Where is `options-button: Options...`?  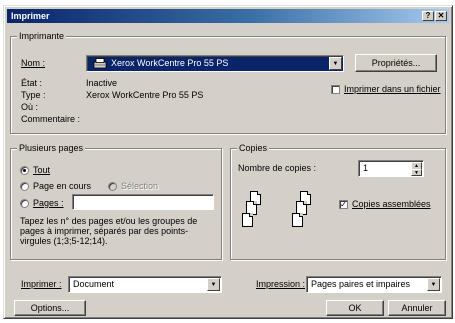
options-button: Options... is located at coordinates (50, 308).